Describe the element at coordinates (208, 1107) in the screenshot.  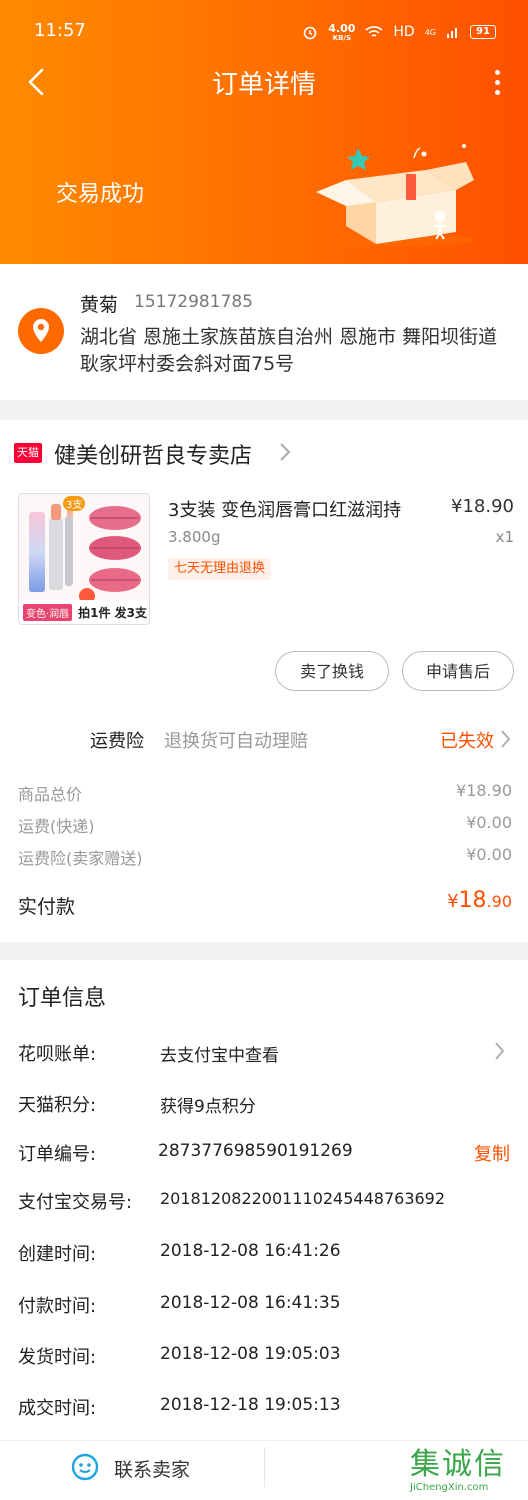
I see `info-value-points: 获得9点积分` at that location.